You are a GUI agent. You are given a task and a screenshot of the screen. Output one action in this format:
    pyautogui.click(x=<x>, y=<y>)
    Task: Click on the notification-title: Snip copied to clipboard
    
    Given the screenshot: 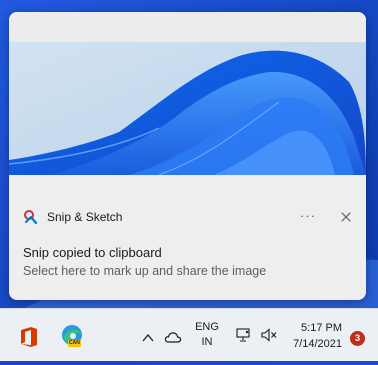 What is the action you would take?
    pyautogui.click(x=92, y=252)
    